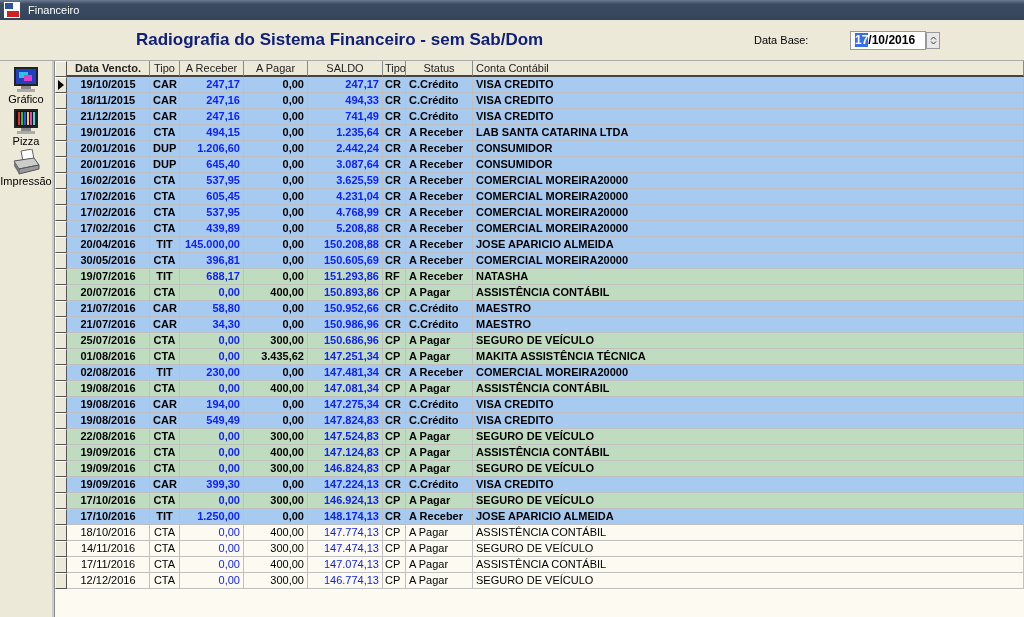 Image resolution: width=1024 pixels, height=617 pixels. What do you see at coordinates (108, 69) in the screenshot?
I see `column-header: Data Vencto.` at bounding box center [108, 69].